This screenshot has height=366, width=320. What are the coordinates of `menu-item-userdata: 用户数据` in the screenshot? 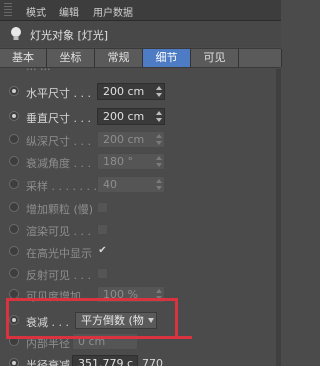 It's located at (113, 11).